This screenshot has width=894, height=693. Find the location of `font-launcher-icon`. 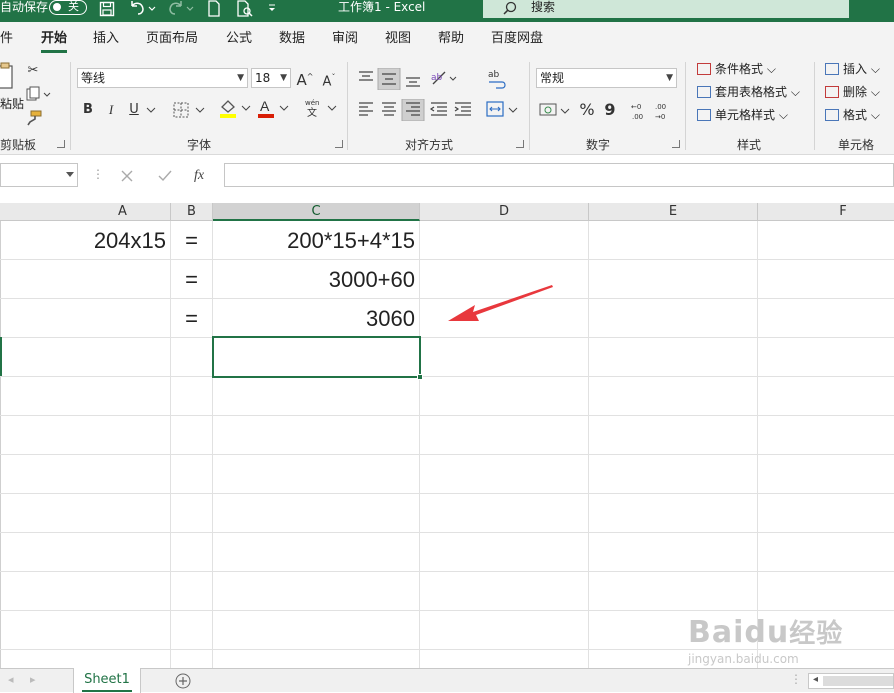

font-launcher-icon is located at coordinates (339, 144).